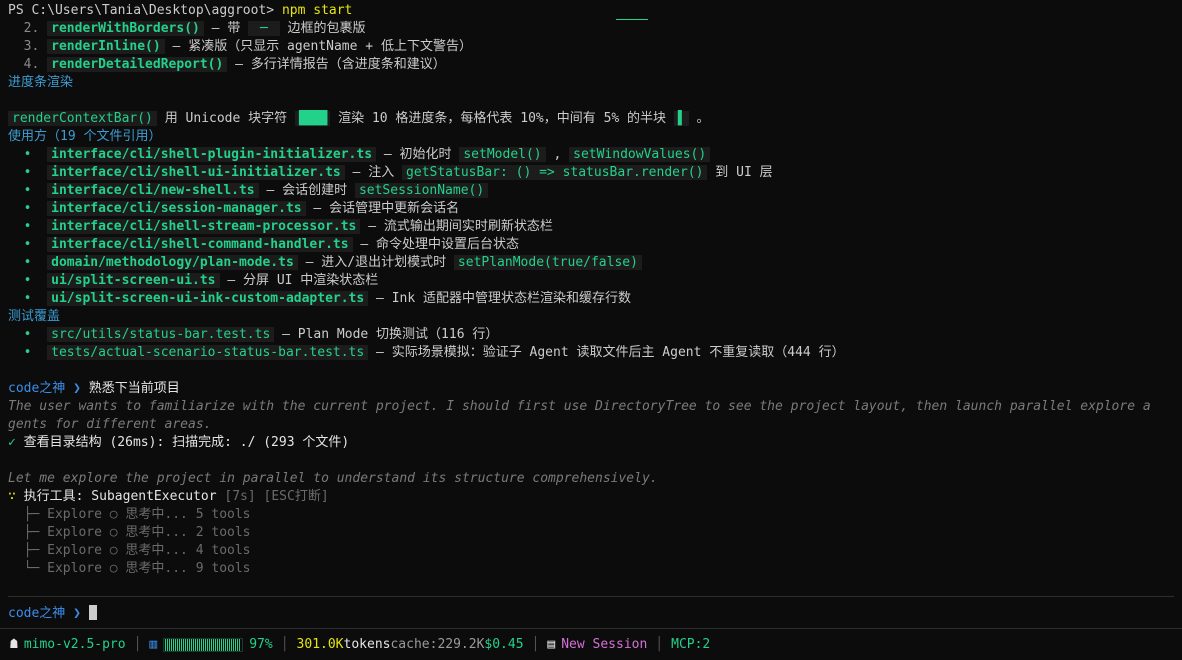 The image size is (1182, 660). What do you see at coordinates (82, 118) in the screenshot?
I see `inline-code: renderContextBar()` at bounding box center [82, 118].